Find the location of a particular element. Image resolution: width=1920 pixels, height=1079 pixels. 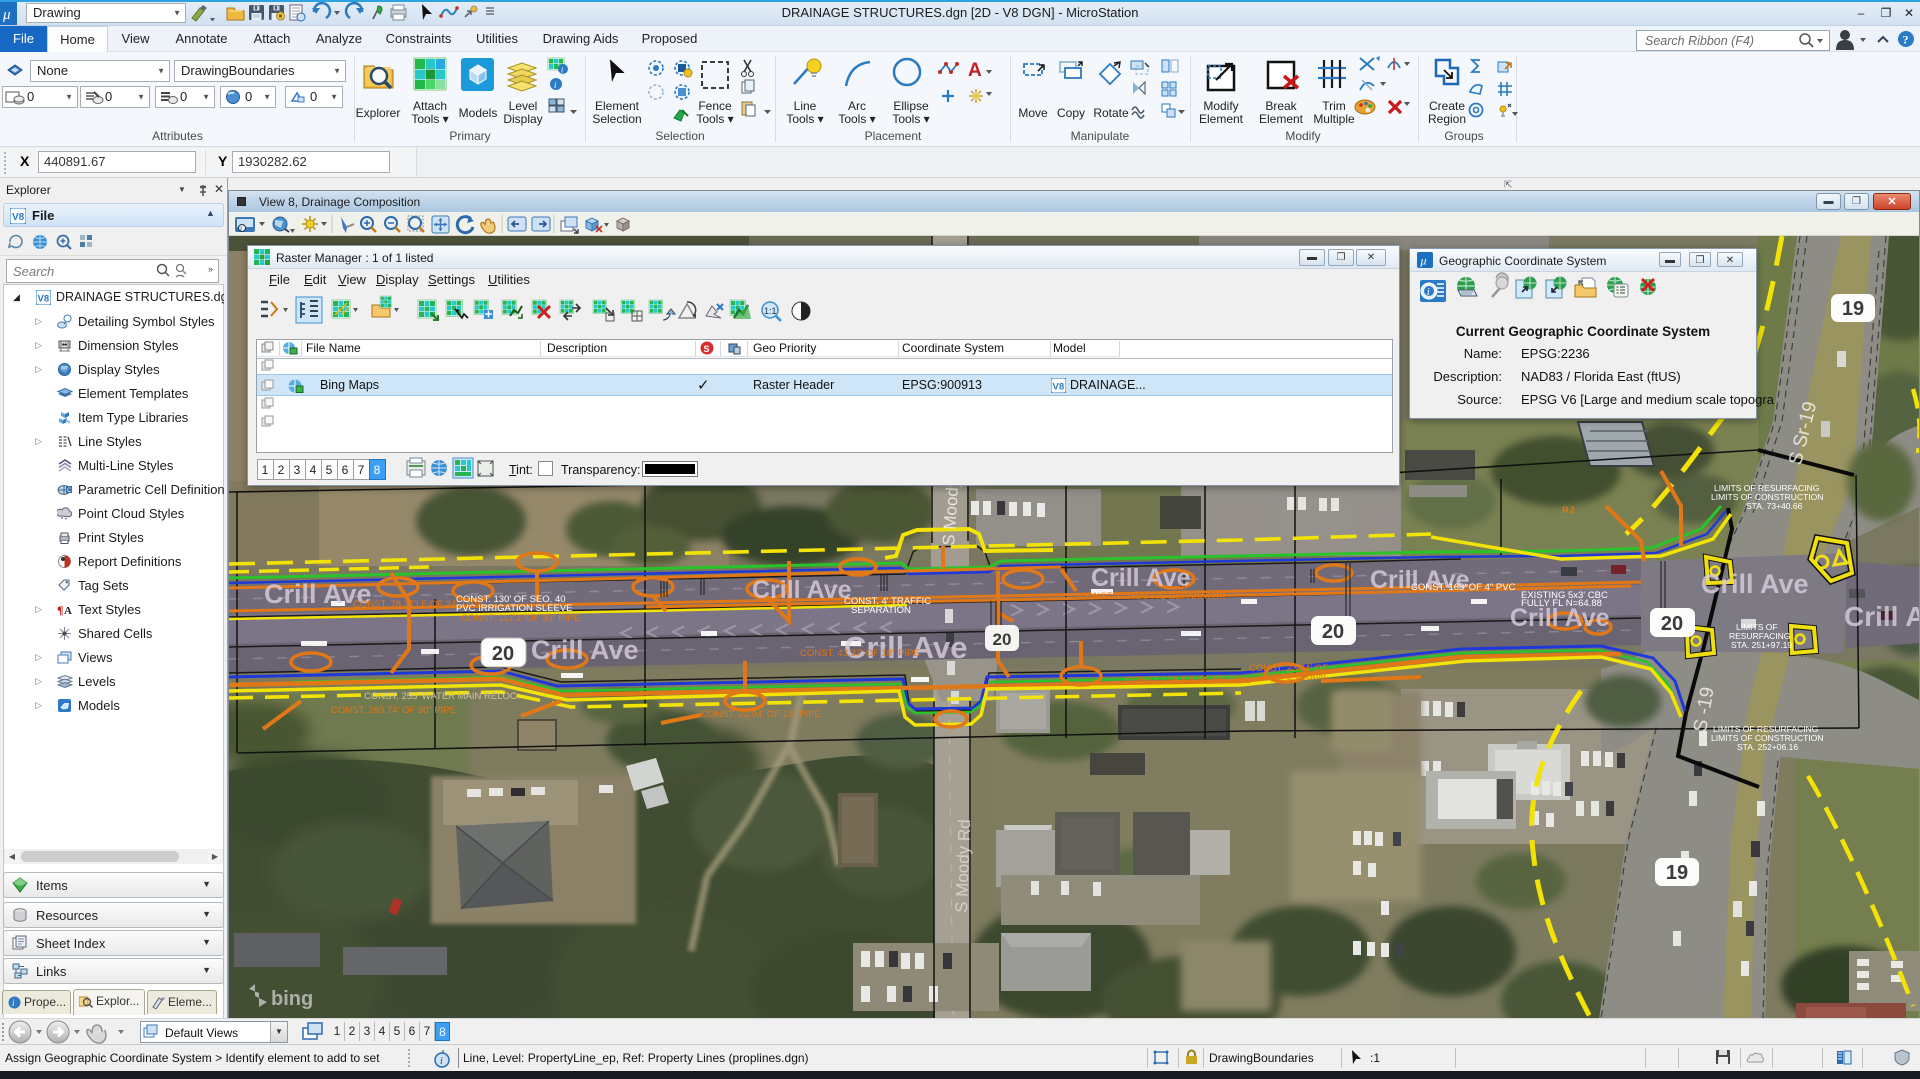

svg-text: 5 is located at coordinates (329, 470).